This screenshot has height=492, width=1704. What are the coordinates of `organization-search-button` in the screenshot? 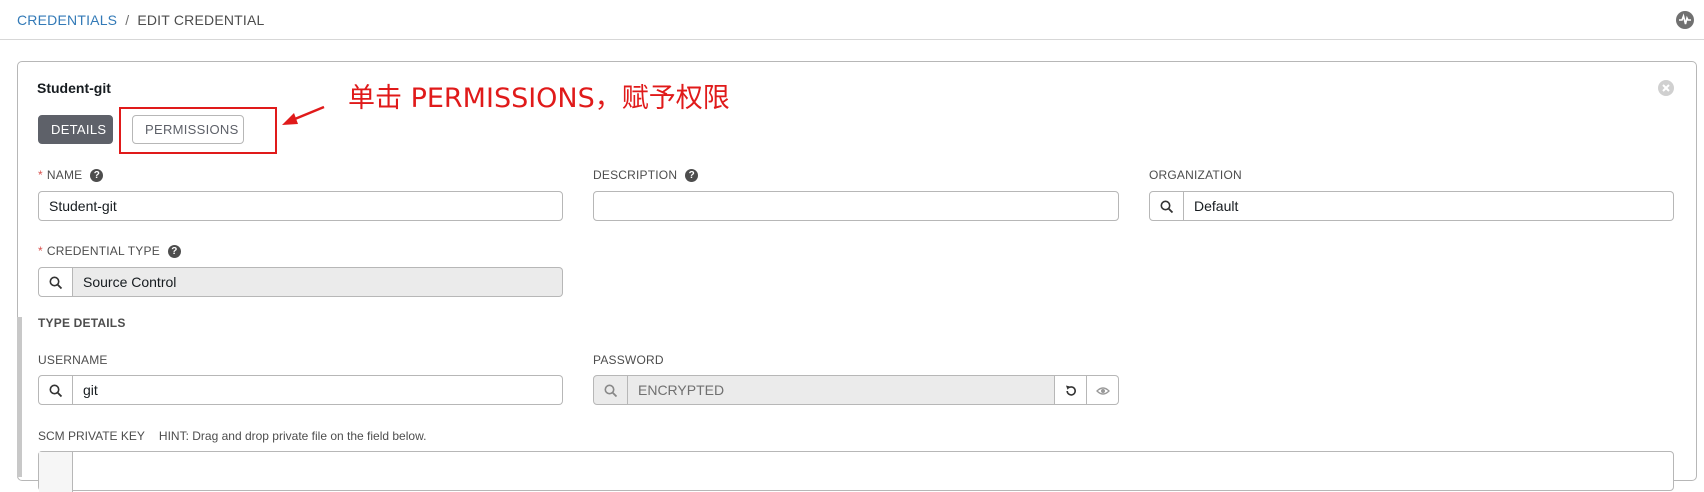 It's located at (1166, 206).